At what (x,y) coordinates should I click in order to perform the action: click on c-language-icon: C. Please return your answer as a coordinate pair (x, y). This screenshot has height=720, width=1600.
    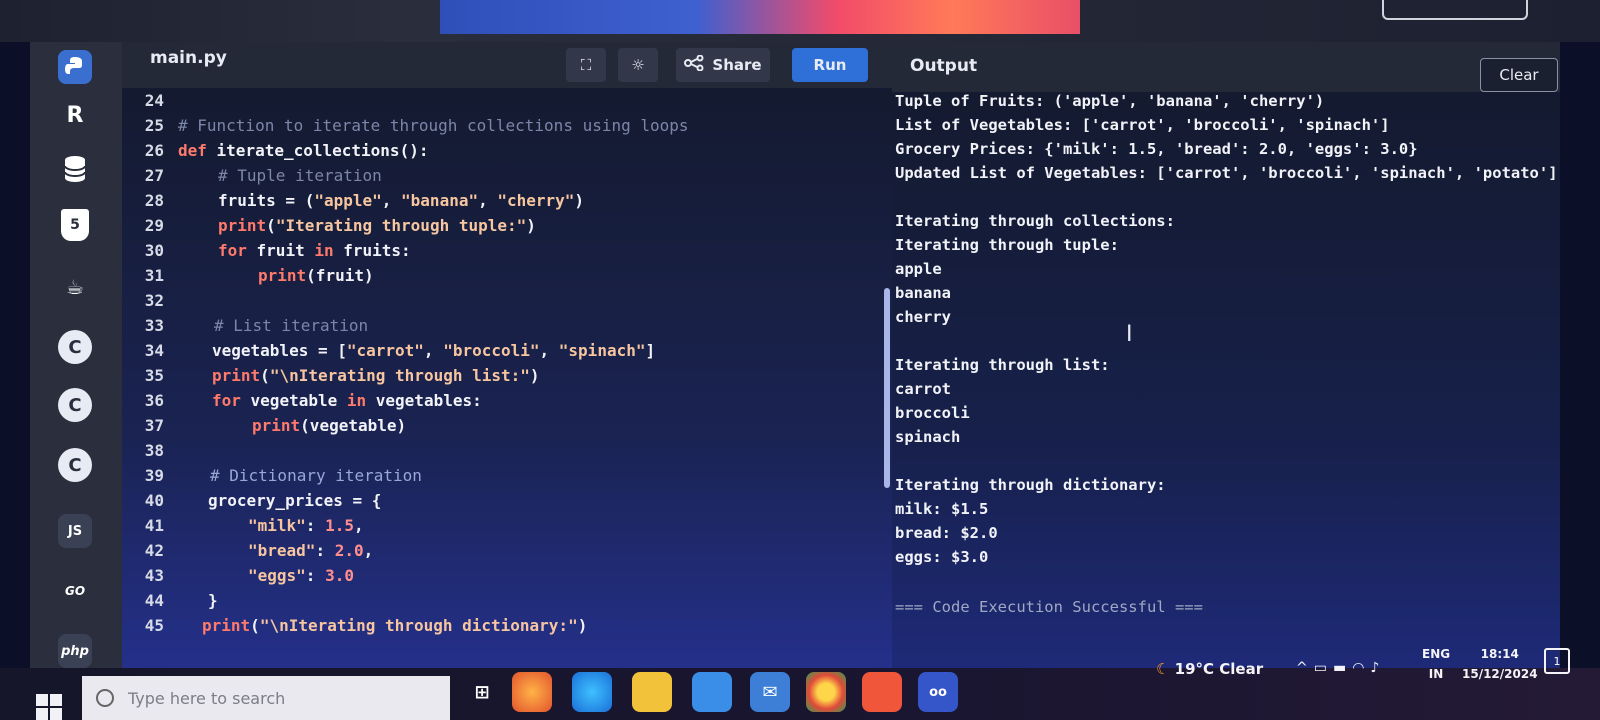
    Looking at the image, I should click on (75, 347).